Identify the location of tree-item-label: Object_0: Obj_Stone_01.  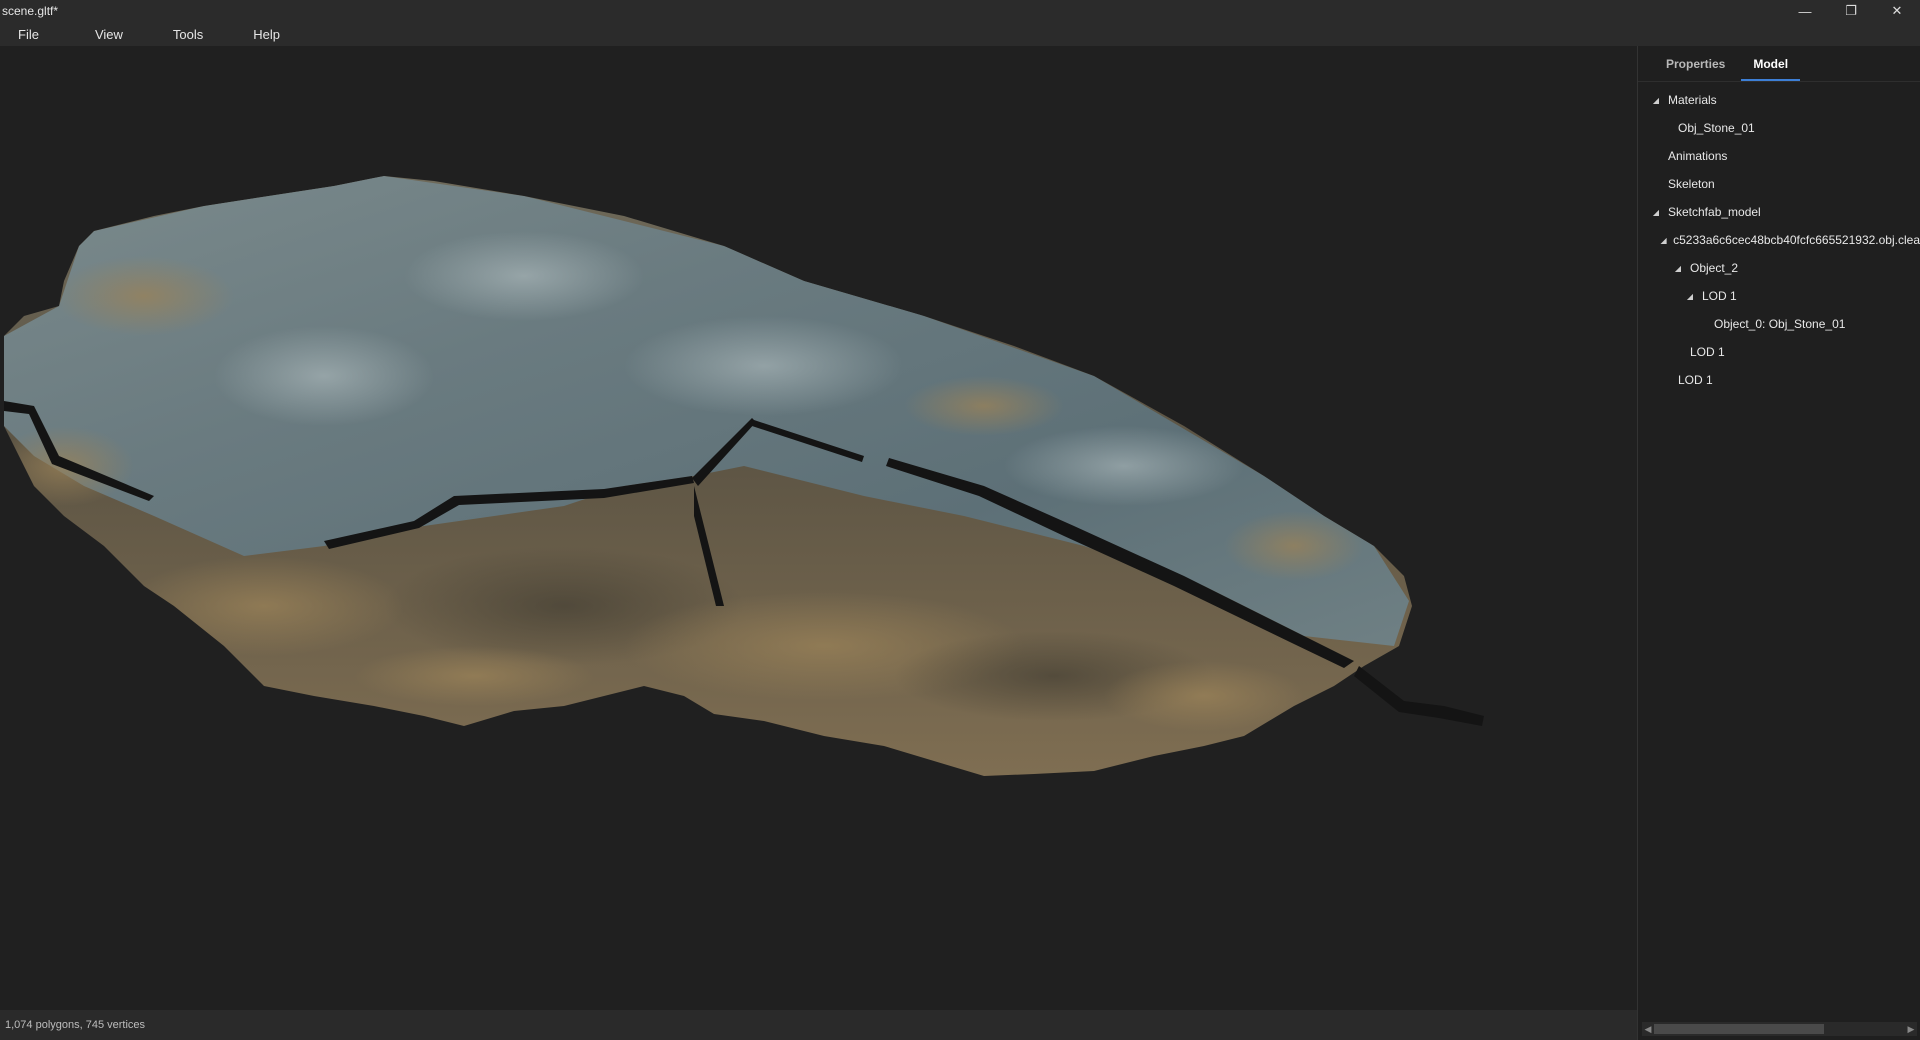
(1780, 324).